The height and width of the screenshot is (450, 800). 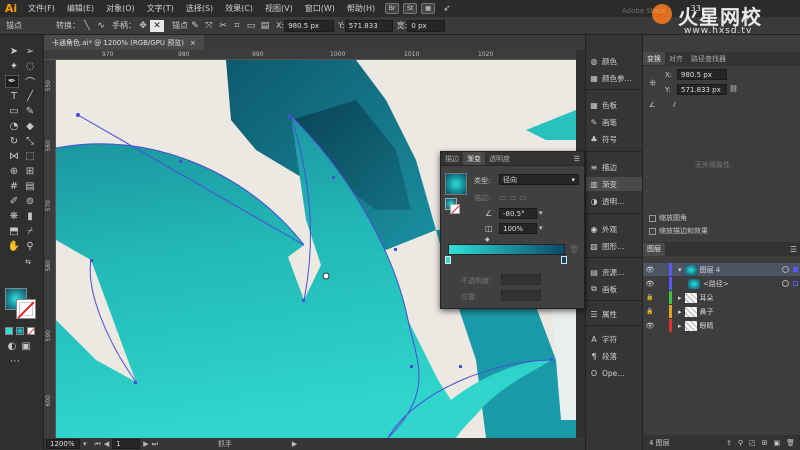 I want to click on aspect-ratio-field: 100%, so click(x=518, y=228).